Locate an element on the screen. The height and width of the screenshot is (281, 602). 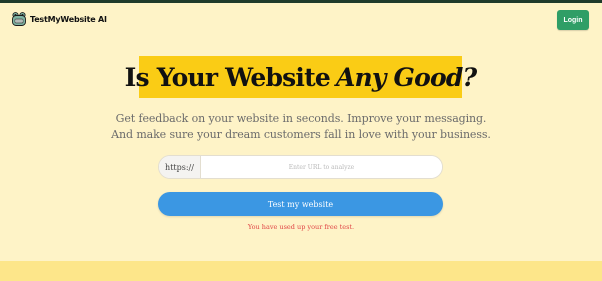
url-field: https:// is located at coordinates (300, 167).